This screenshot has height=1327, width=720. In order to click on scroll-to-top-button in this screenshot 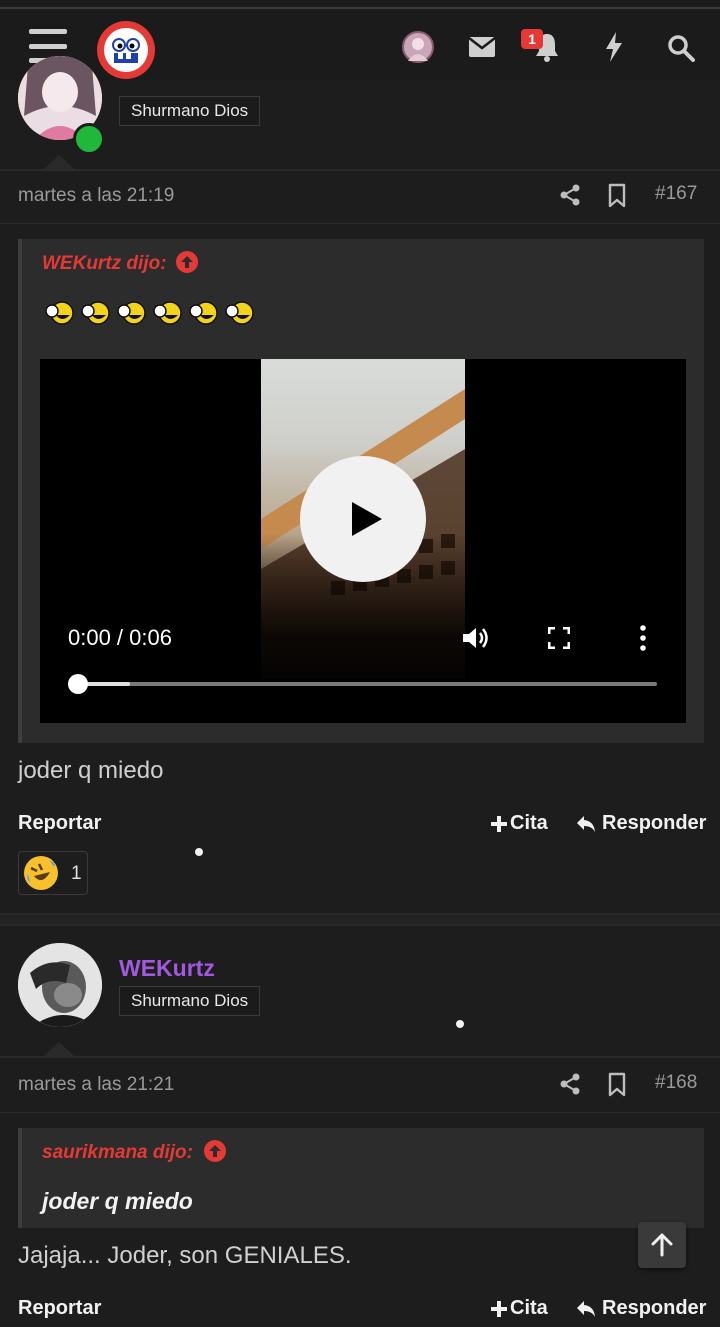, I will do `click(662, 1245)`.